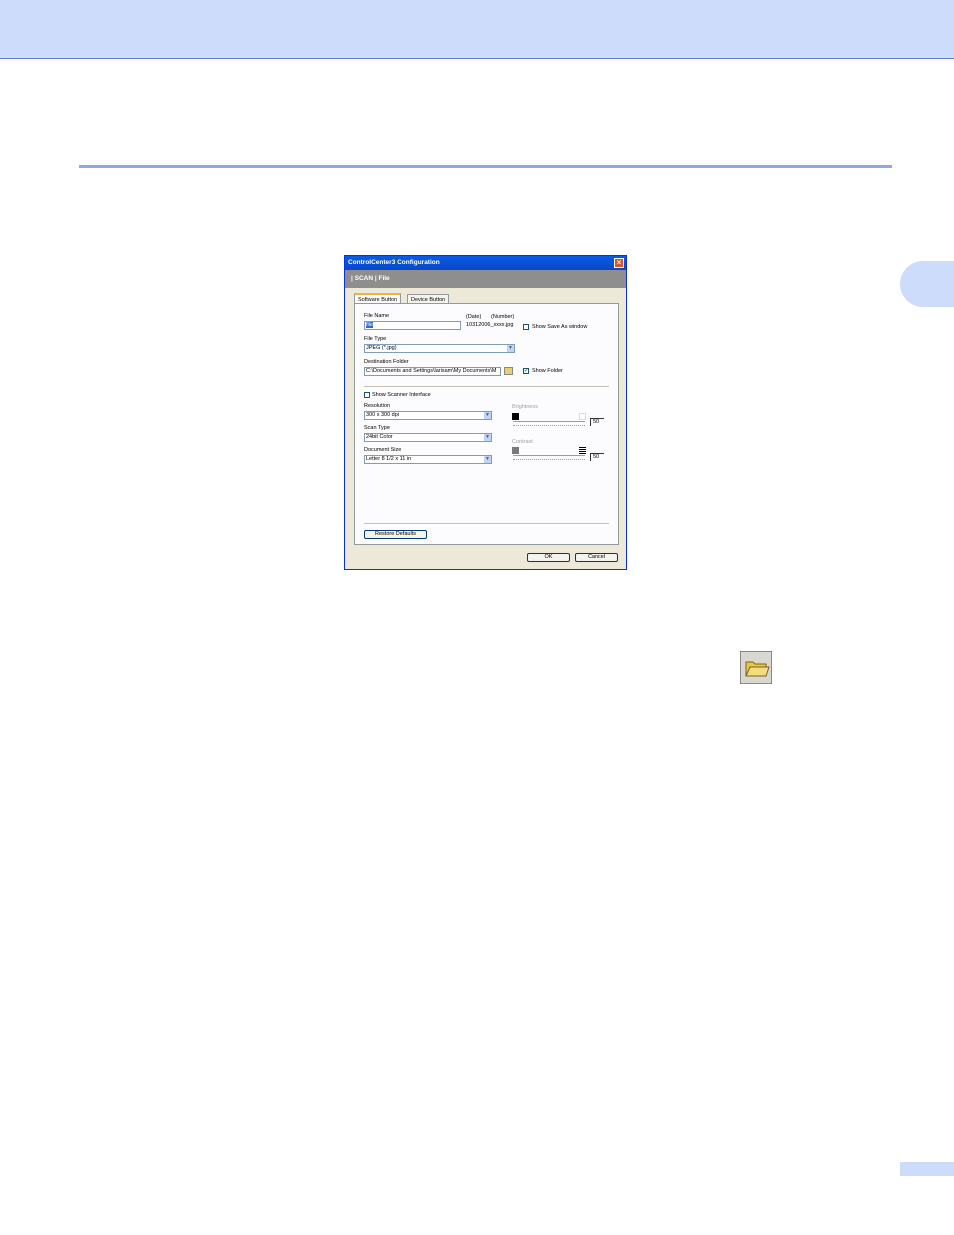 Image resolution: width=954 pixels, height=1235 pixels. What do you see at coordinates (485, 263) in the screenshot?
I see `dialog-titlebar: ControlCenter3 Configuration ×` at bounding box center [485, 263].